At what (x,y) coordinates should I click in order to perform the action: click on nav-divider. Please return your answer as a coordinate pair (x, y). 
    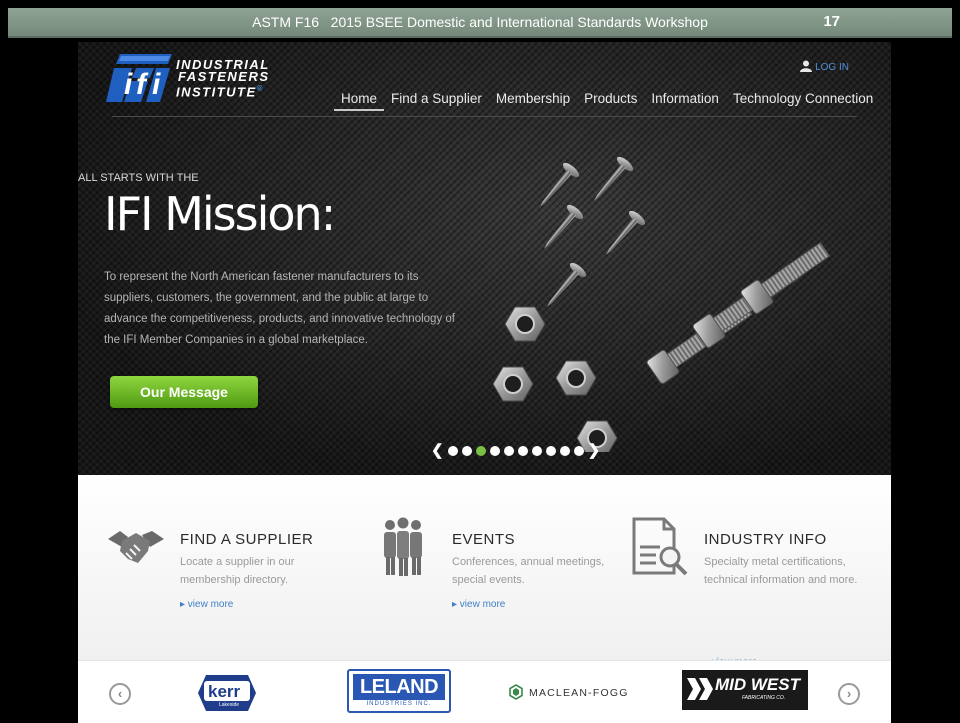
    Looking at the image, I should click on (484, 116).